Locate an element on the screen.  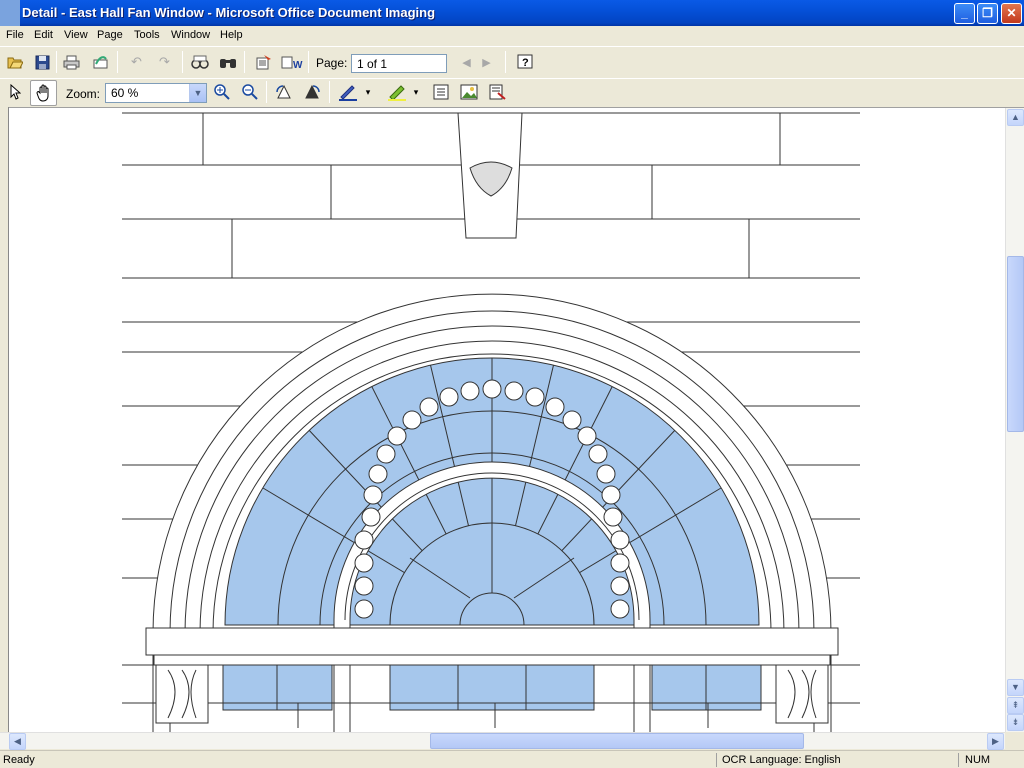
rotate-right-icon is located at coordinates (311, 92).